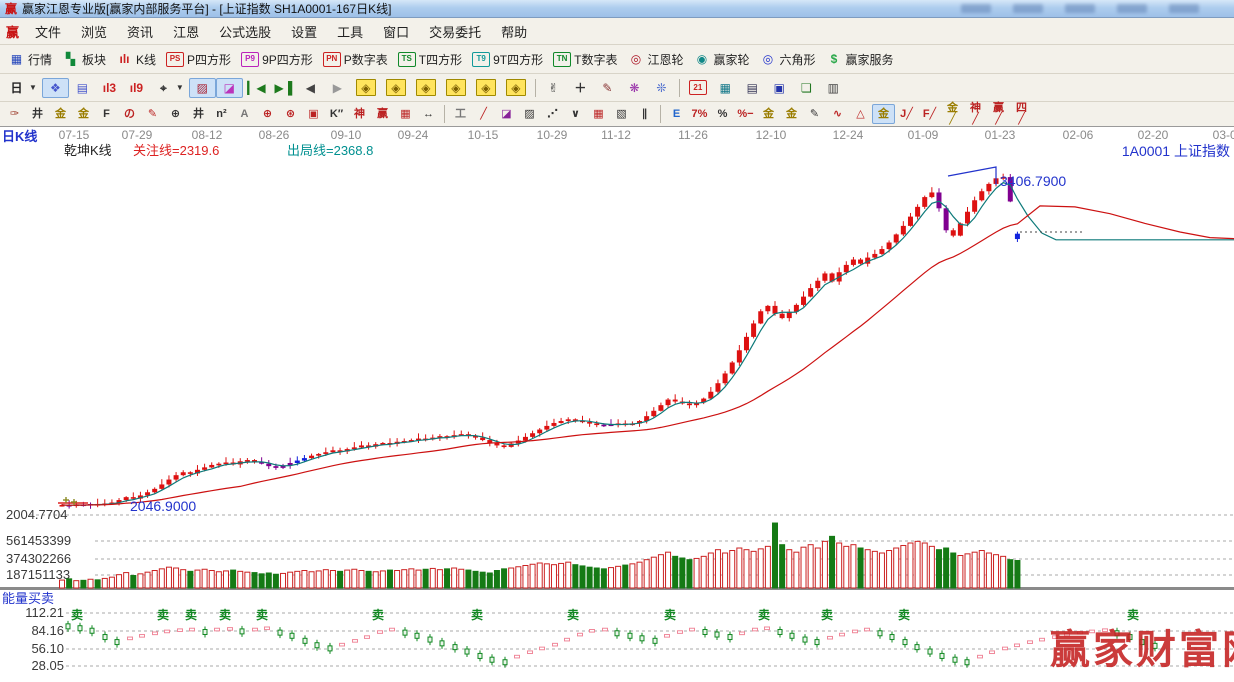 This screenshot has height=682, width=1234. What do you see at coordinates (198, 59) in the screenshot?
I see `p-square-button: PS P四方形` at bounding box center [198, 59].